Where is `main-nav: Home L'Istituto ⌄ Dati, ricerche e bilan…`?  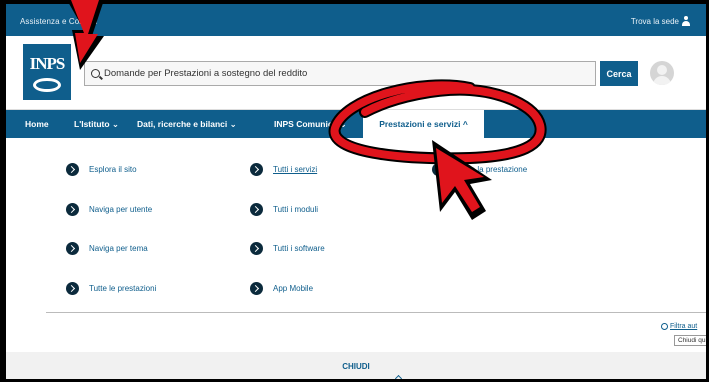 main-nav: Home L'Istituto ⌄ Dati, ricerche e bilan… is located at coordinates (356, 124).